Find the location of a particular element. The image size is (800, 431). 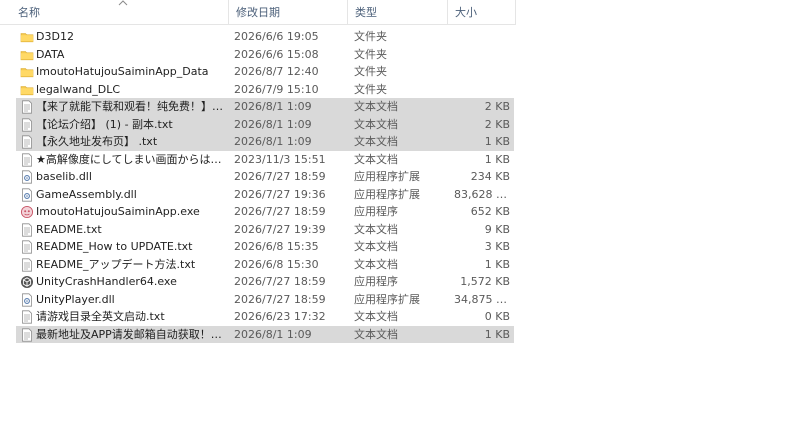

column-header-name: 名称 is located at coordinates (29, 12).